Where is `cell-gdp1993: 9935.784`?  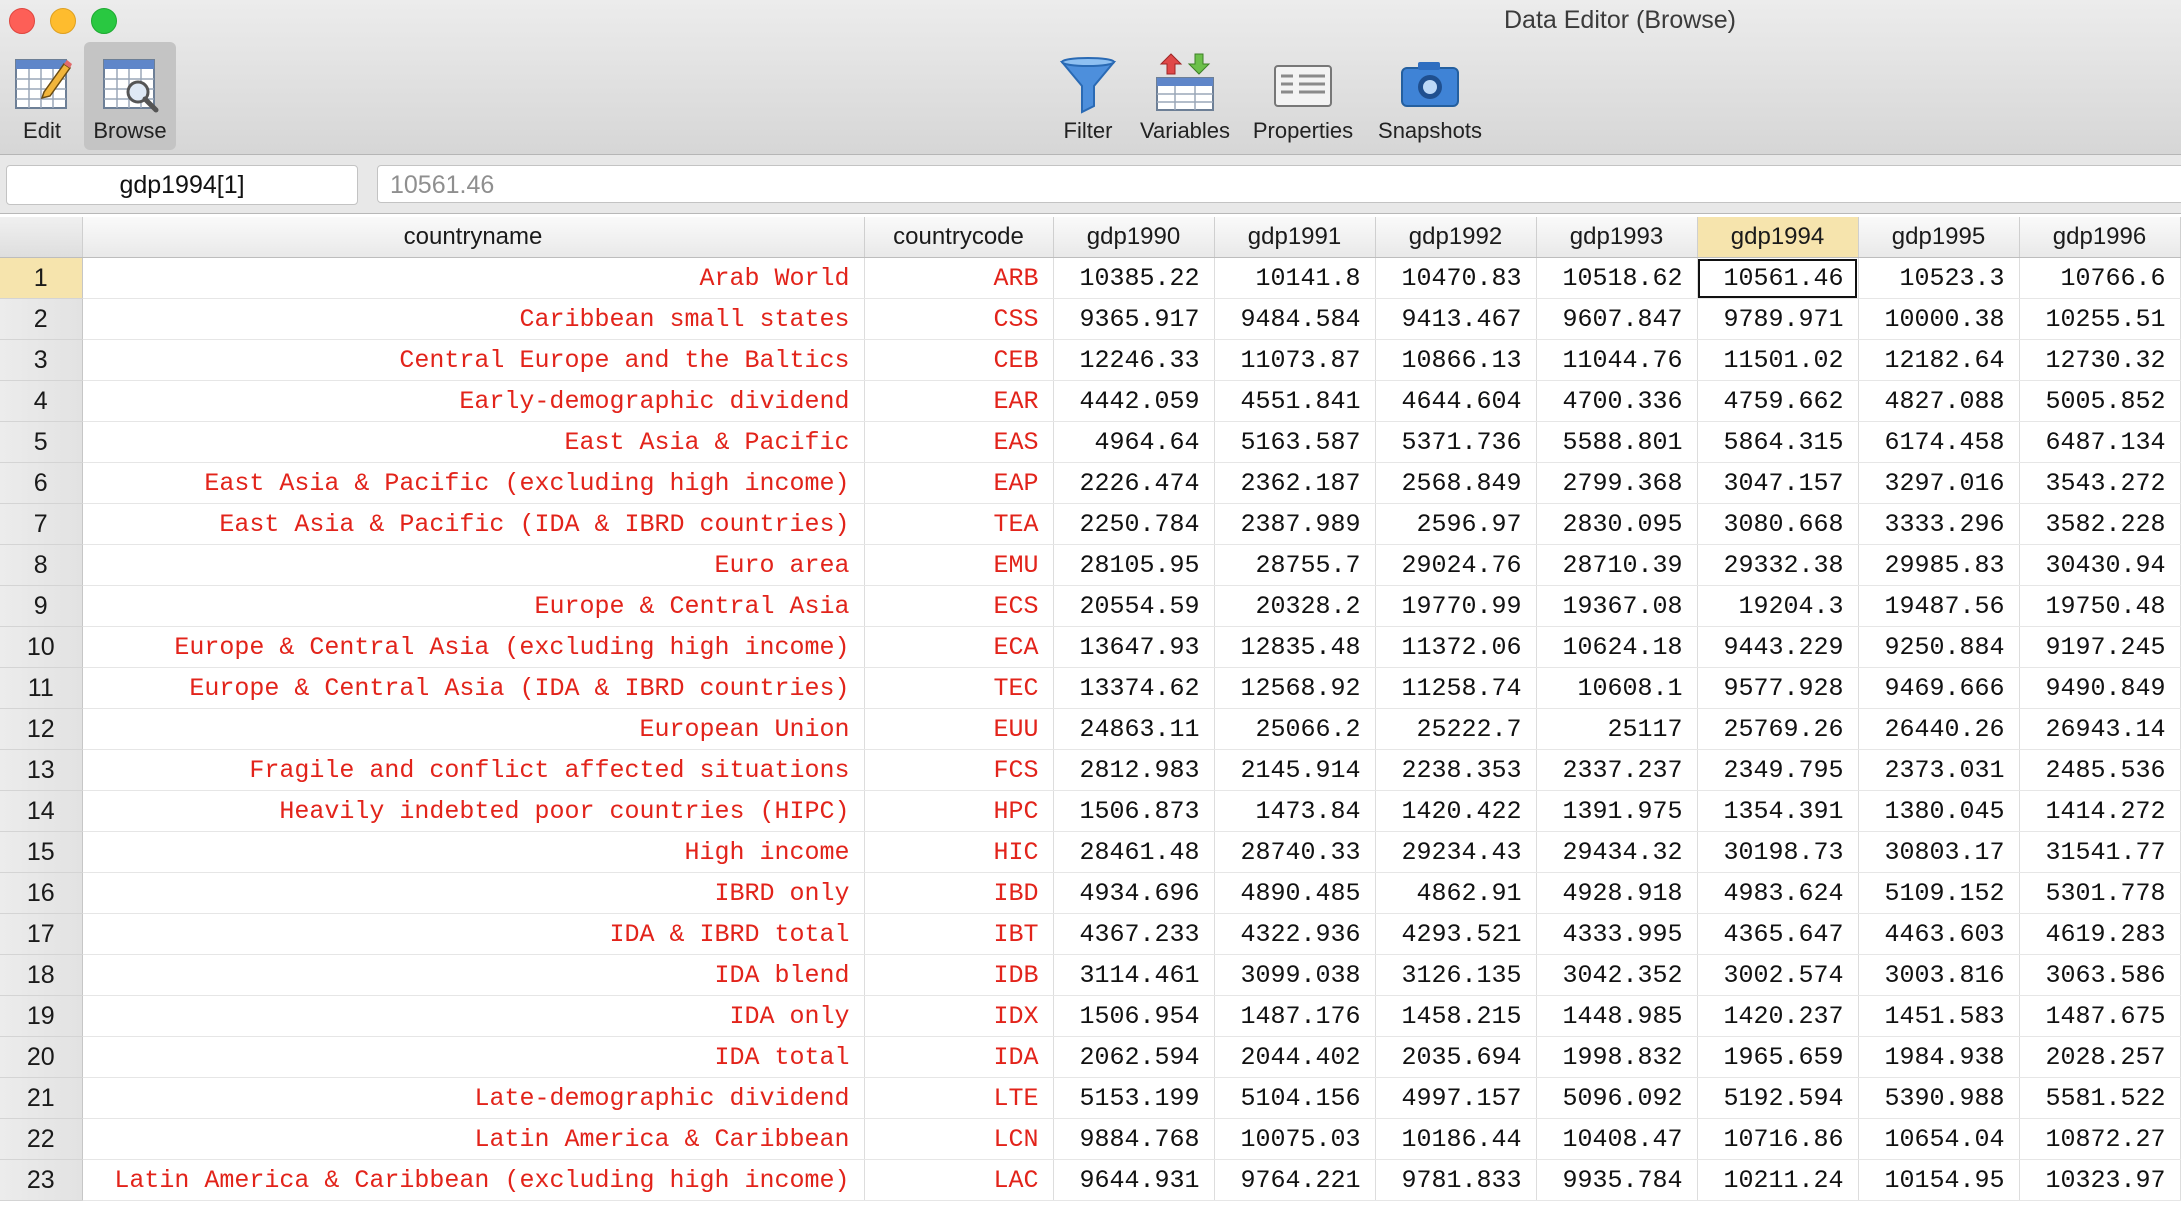 cell-gdp1993: 9935.784 is located at coordinates (1617, 1180).